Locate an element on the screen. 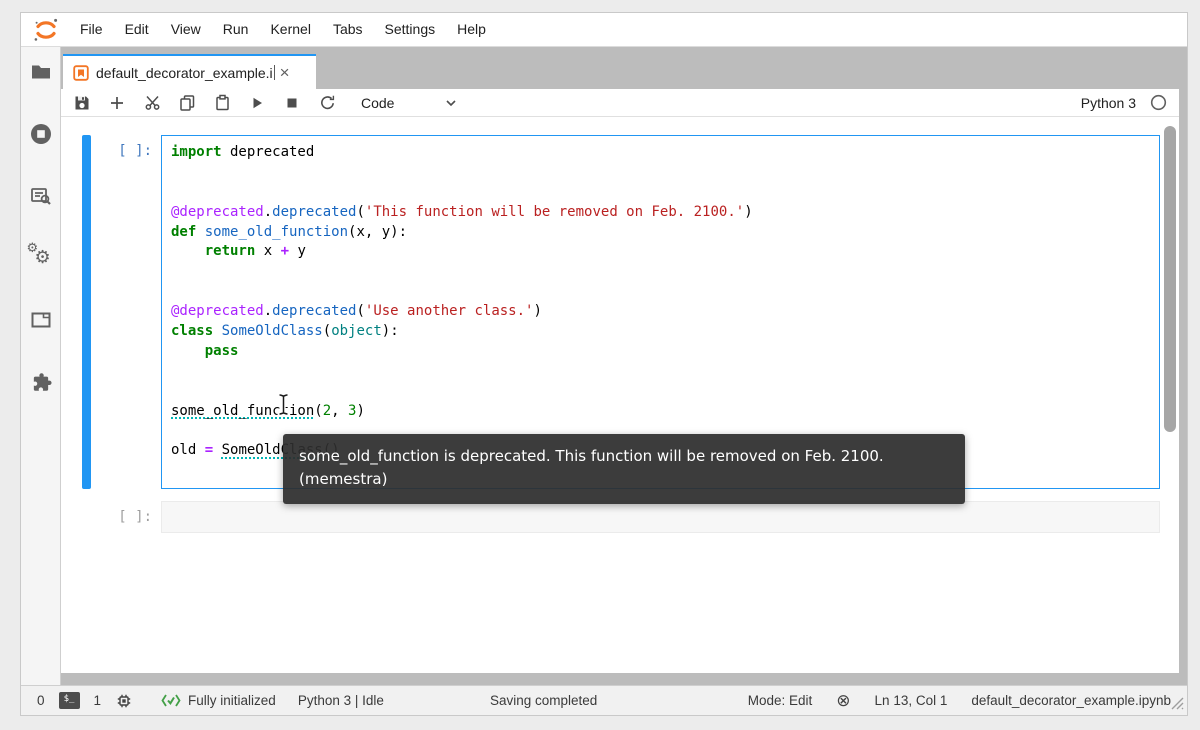  menu-edit: Edit is located at coordinates (137, 29).